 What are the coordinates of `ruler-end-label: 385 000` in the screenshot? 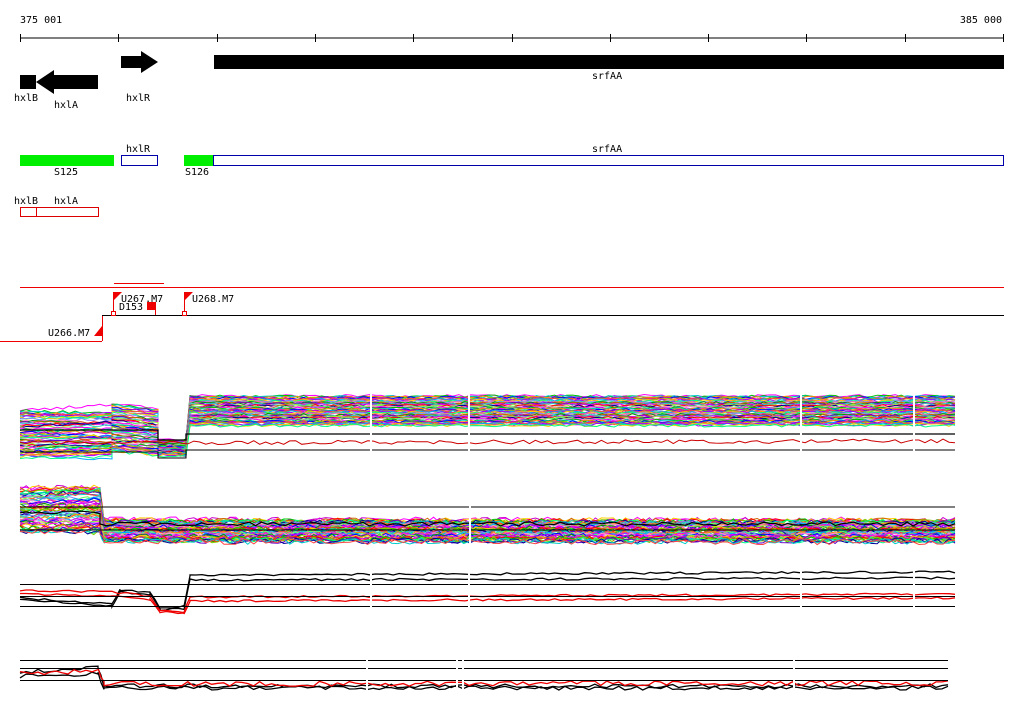 It's located at (981, 20).